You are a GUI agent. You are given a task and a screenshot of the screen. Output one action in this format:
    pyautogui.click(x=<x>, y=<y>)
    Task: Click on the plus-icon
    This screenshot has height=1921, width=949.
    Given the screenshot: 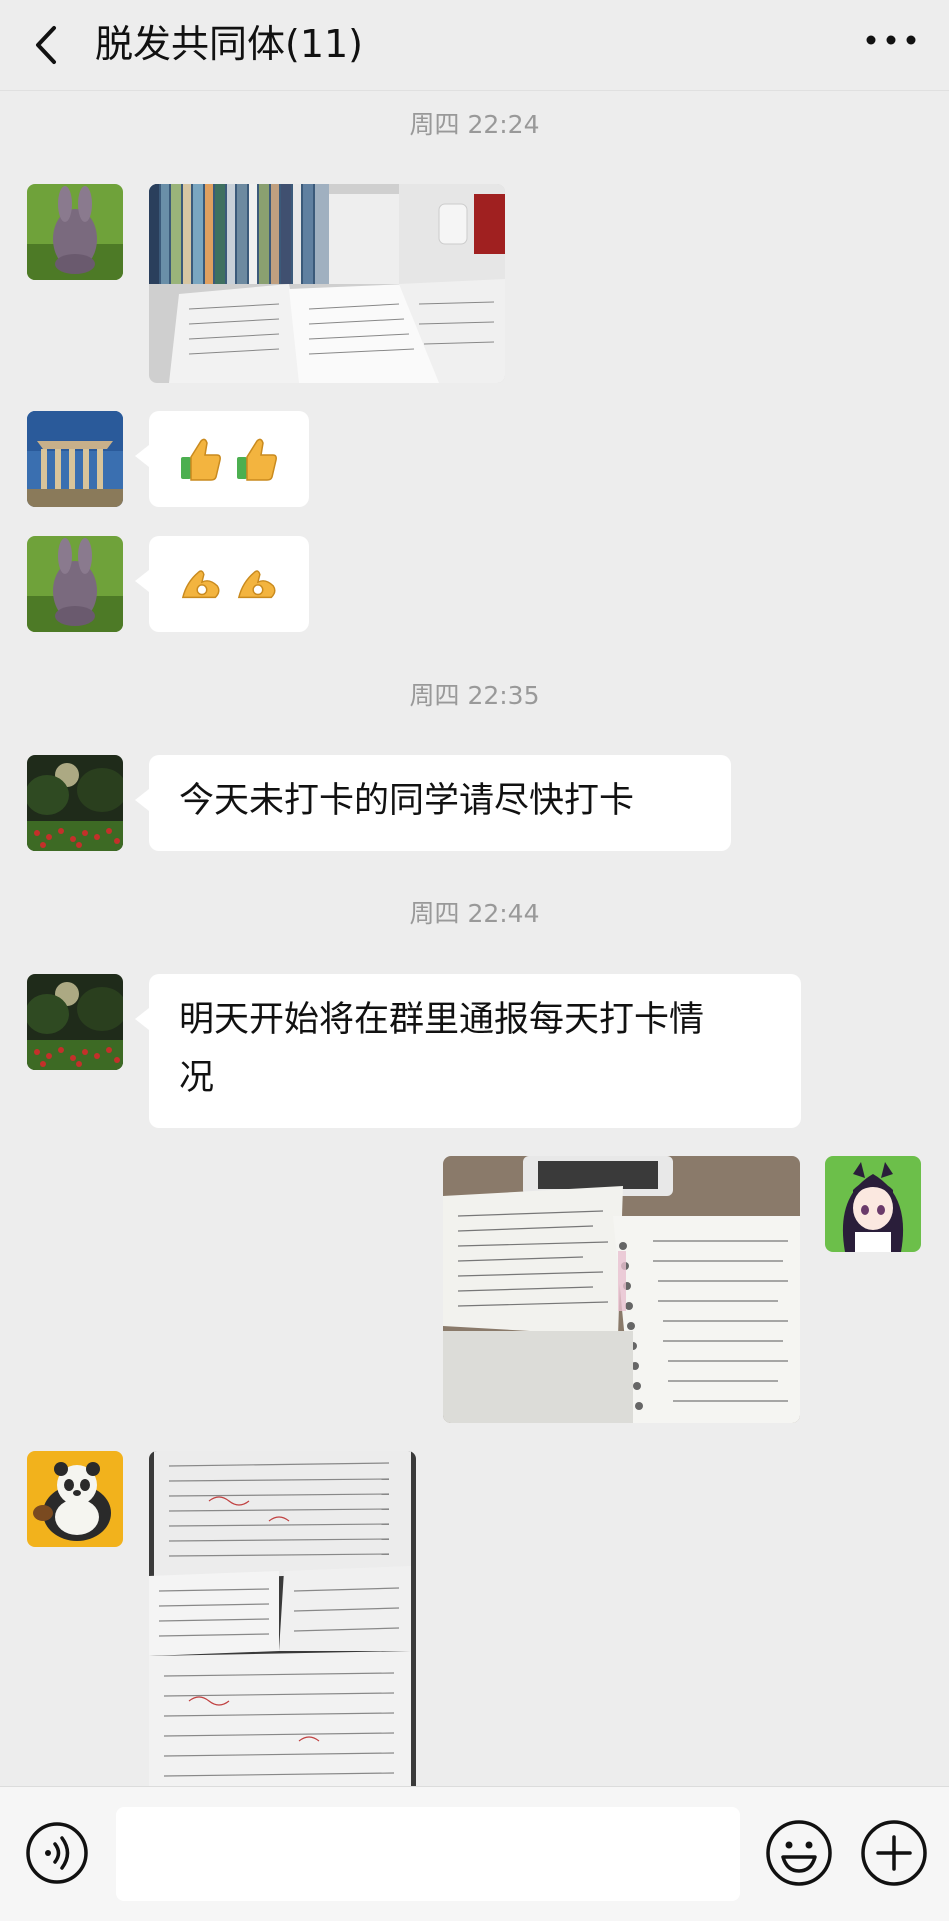 What is the action you would take?
    pyautogui.click(x=894, y=1853)
    